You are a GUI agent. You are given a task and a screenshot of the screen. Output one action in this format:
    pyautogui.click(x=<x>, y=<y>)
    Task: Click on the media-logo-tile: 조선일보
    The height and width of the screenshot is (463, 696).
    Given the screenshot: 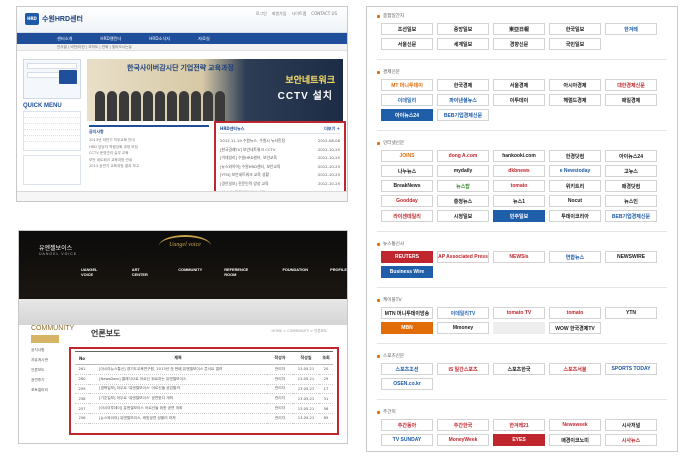 What is the action you would take?
    pyautogui.click(x=407, y=29)
    